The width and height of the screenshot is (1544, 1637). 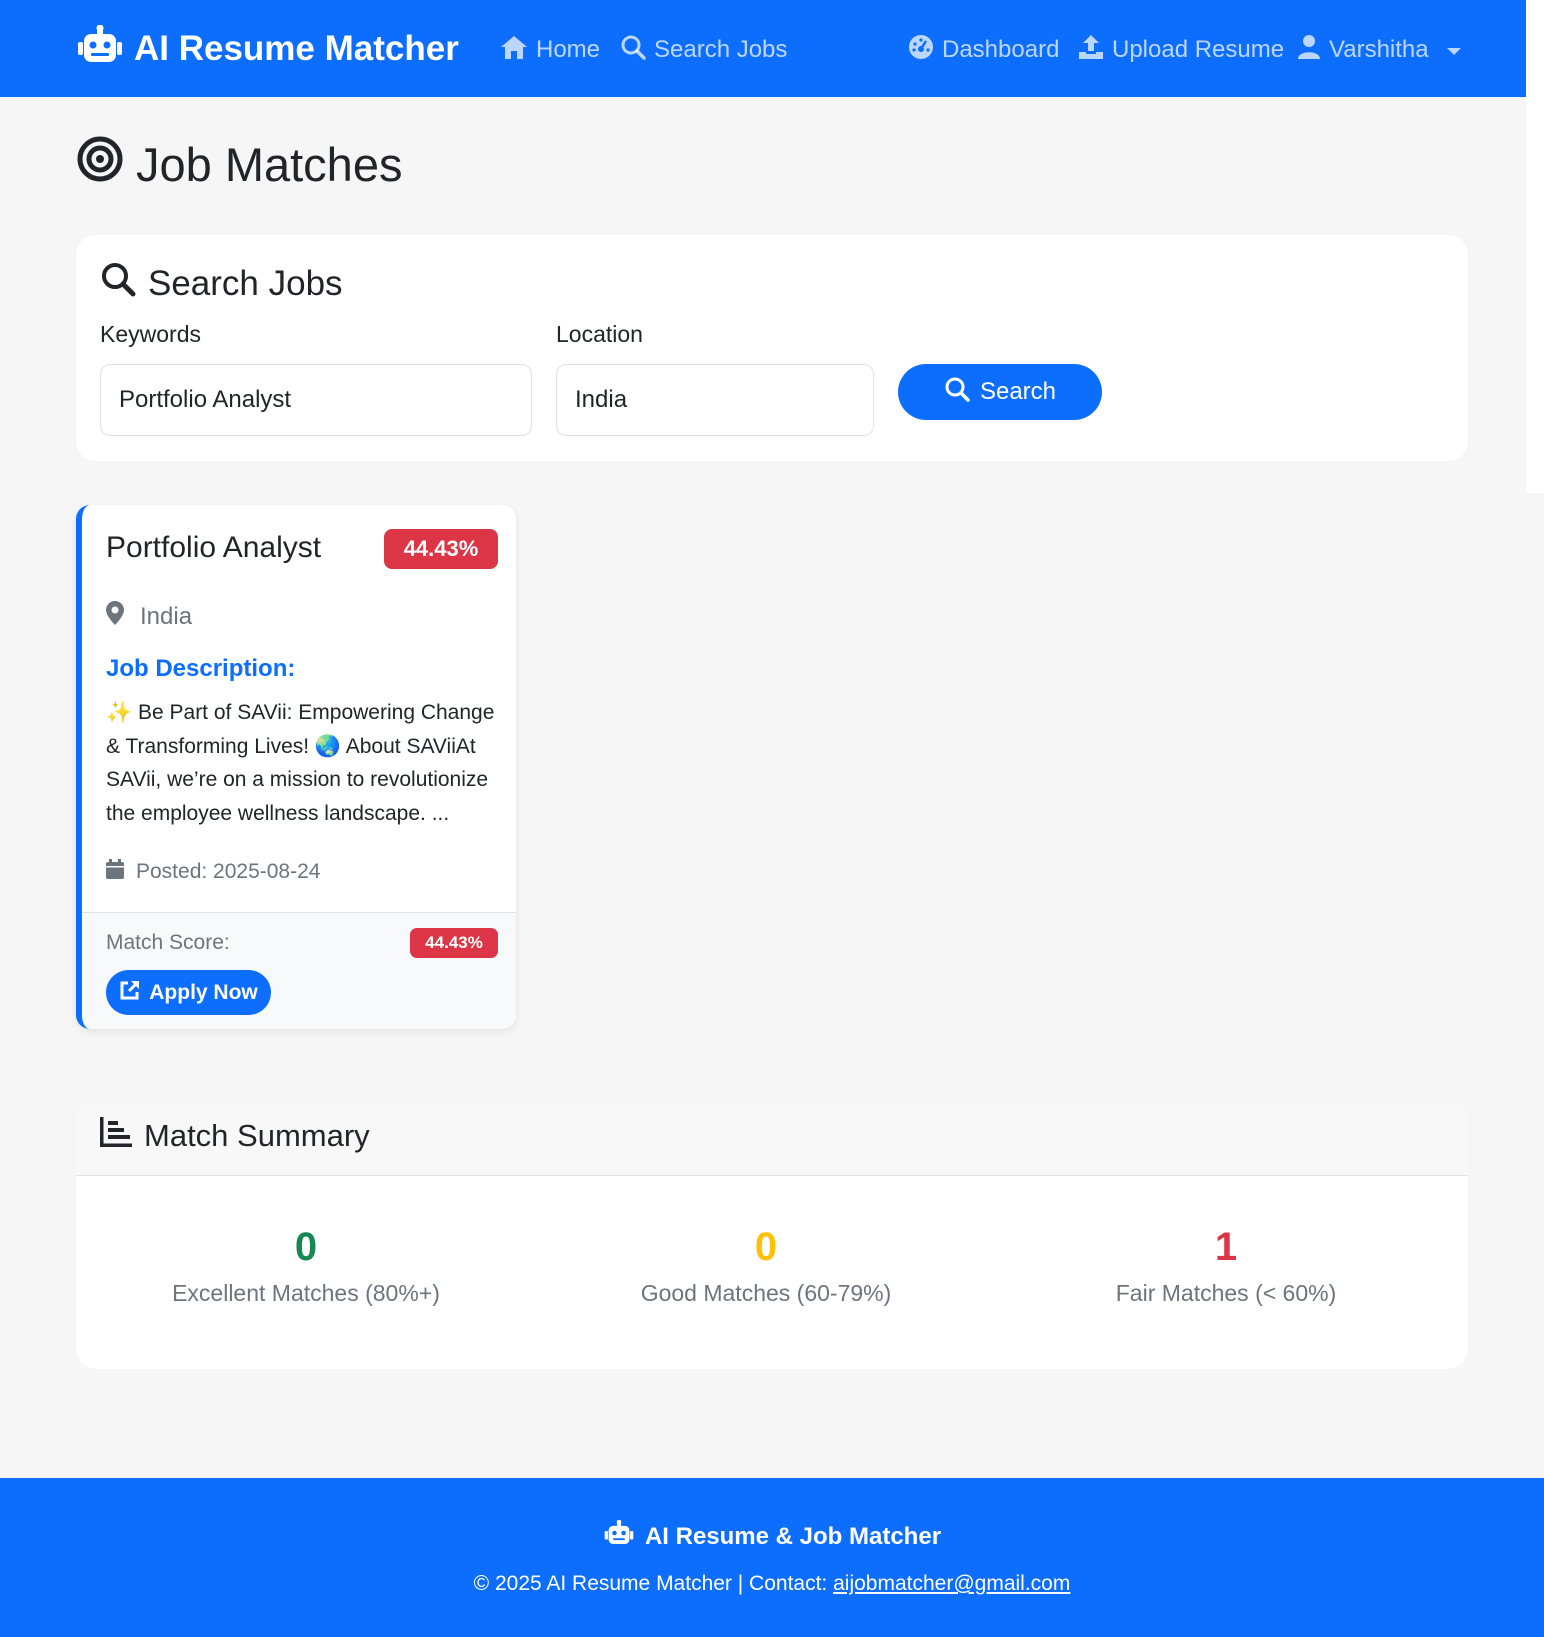 I want to click on search-card-title: Search Jobs, so click(x=221, y=283).